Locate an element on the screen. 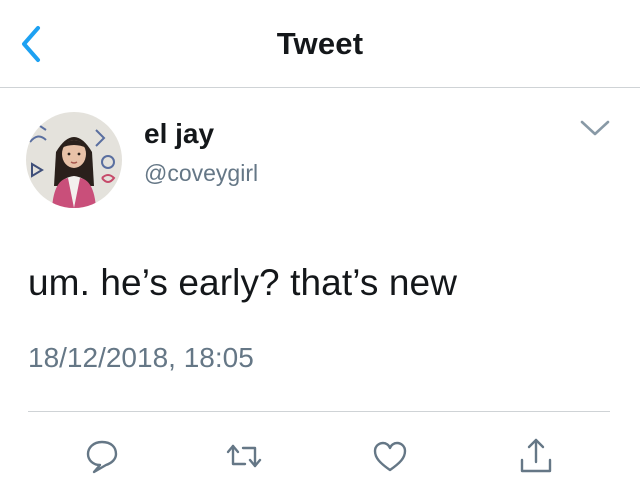 The image size is (640, 503). display-name: el jay is located at coordinates (179, 134).